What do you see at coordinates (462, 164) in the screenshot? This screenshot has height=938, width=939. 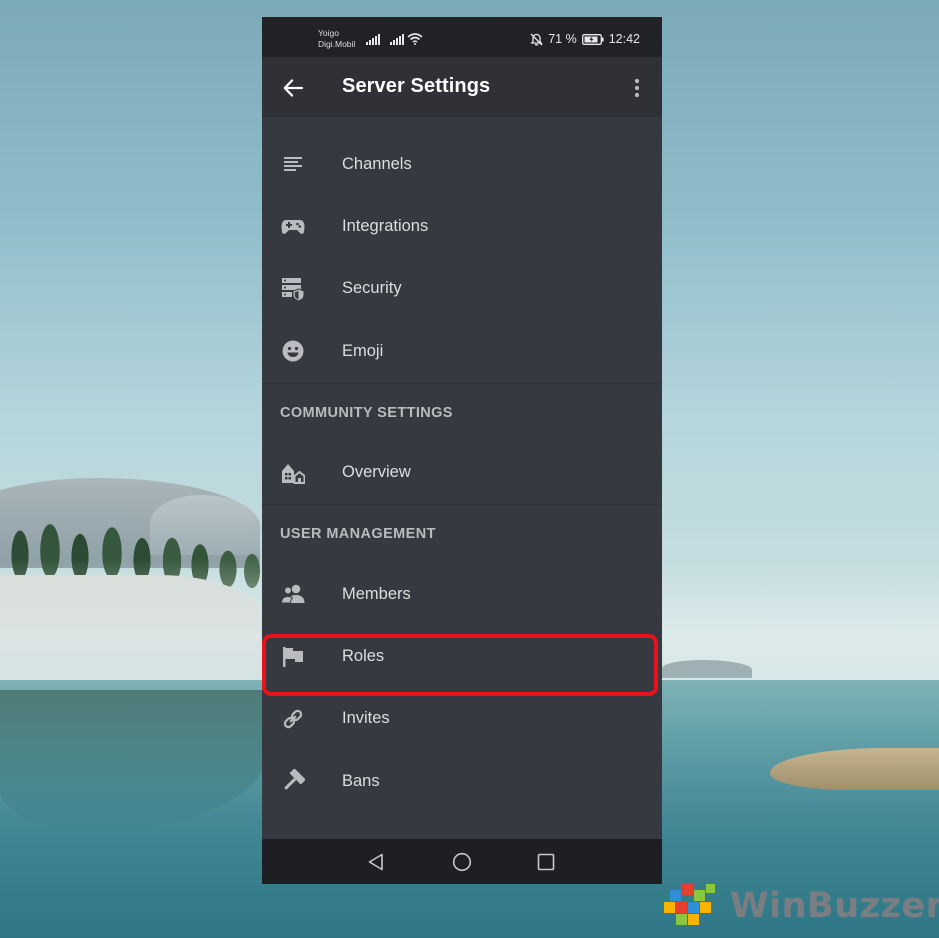 I see `menu-item-channels: Channels` at bounding box center [462, 164].